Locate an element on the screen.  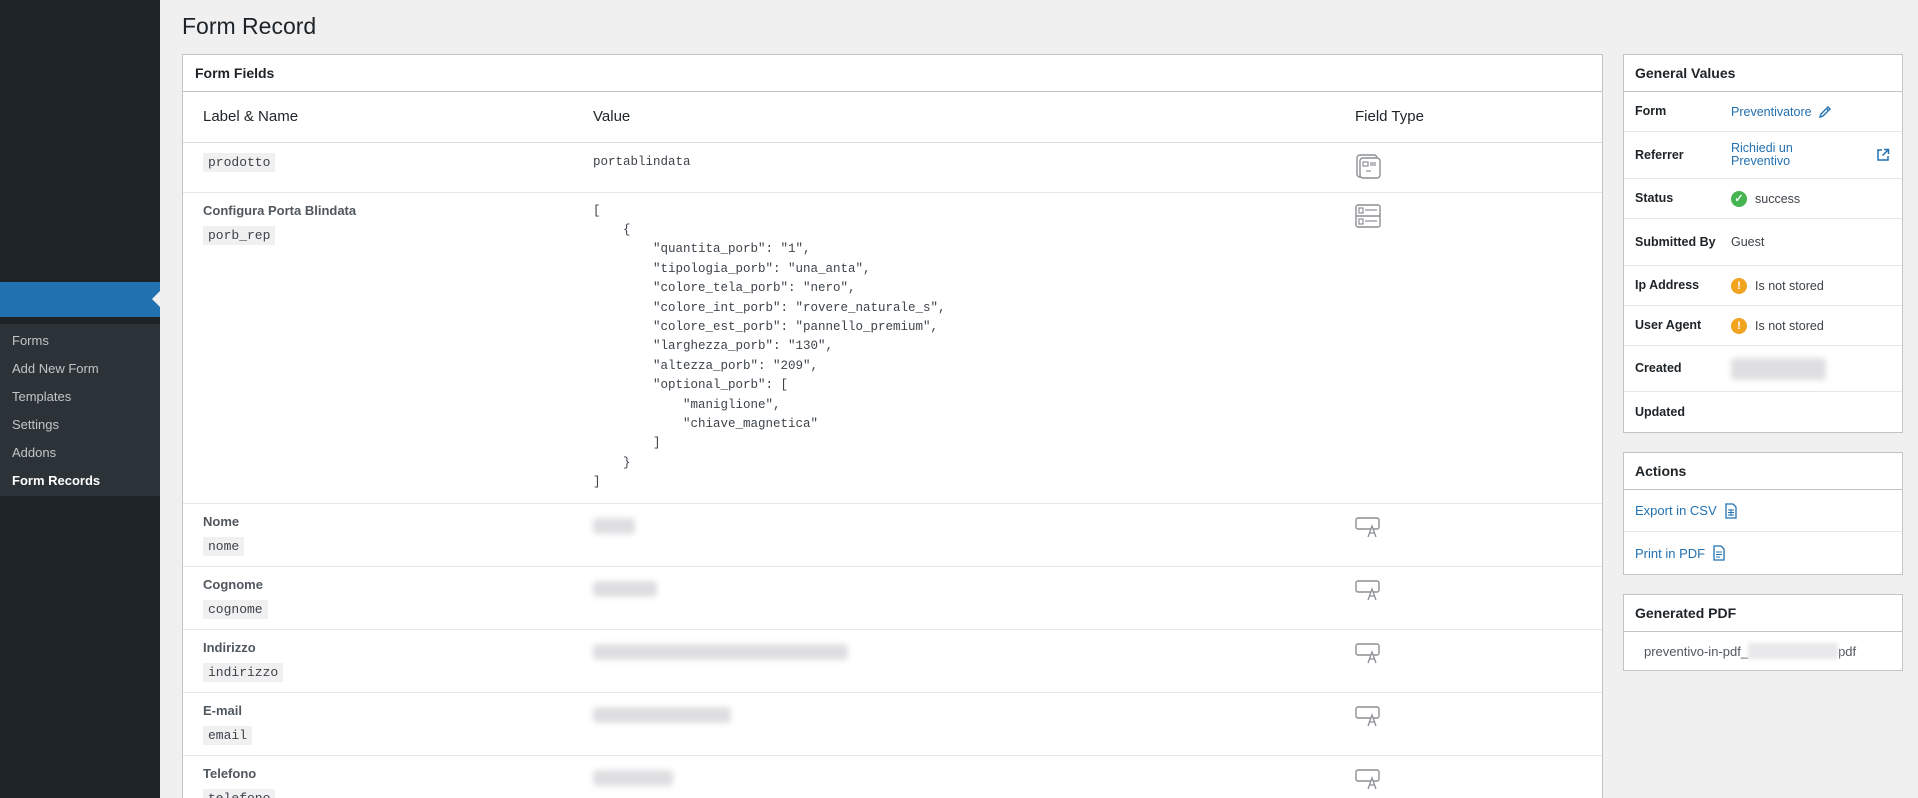
field-name-code: prodotto is located at coordinates (239, 162).